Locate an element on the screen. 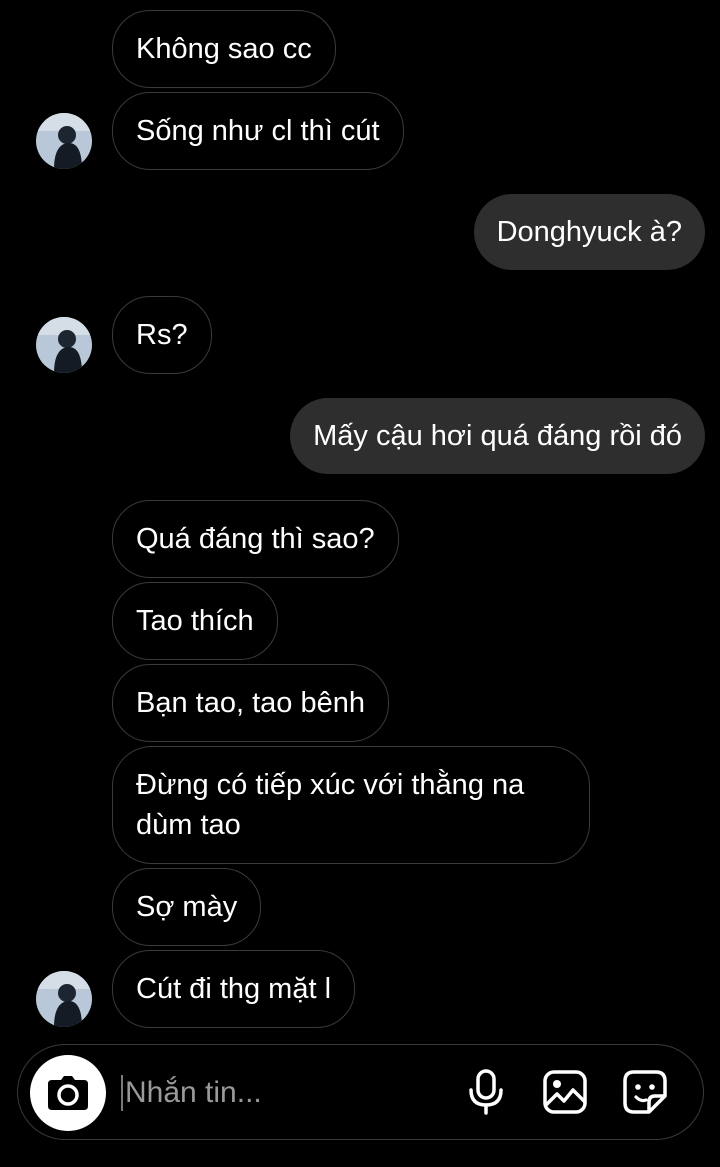 The image size is (720, 1167). message-text: Sống như cl thì cút is located at coordinates (258, 131).